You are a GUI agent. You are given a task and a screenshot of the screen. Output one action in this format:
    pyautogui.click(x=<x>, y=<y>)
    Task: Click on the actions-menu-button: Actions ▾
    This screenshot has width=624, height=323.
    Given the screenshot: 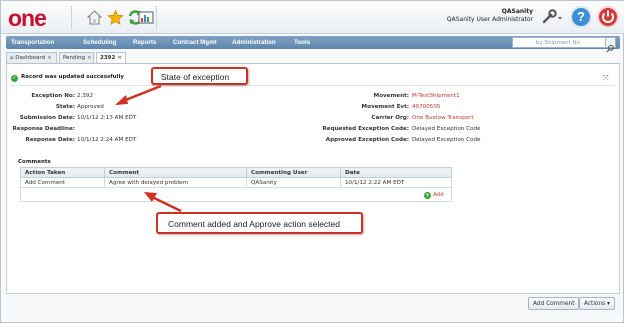 What is the action you would take?
    pyautogui.click(x=597, y=303)
    